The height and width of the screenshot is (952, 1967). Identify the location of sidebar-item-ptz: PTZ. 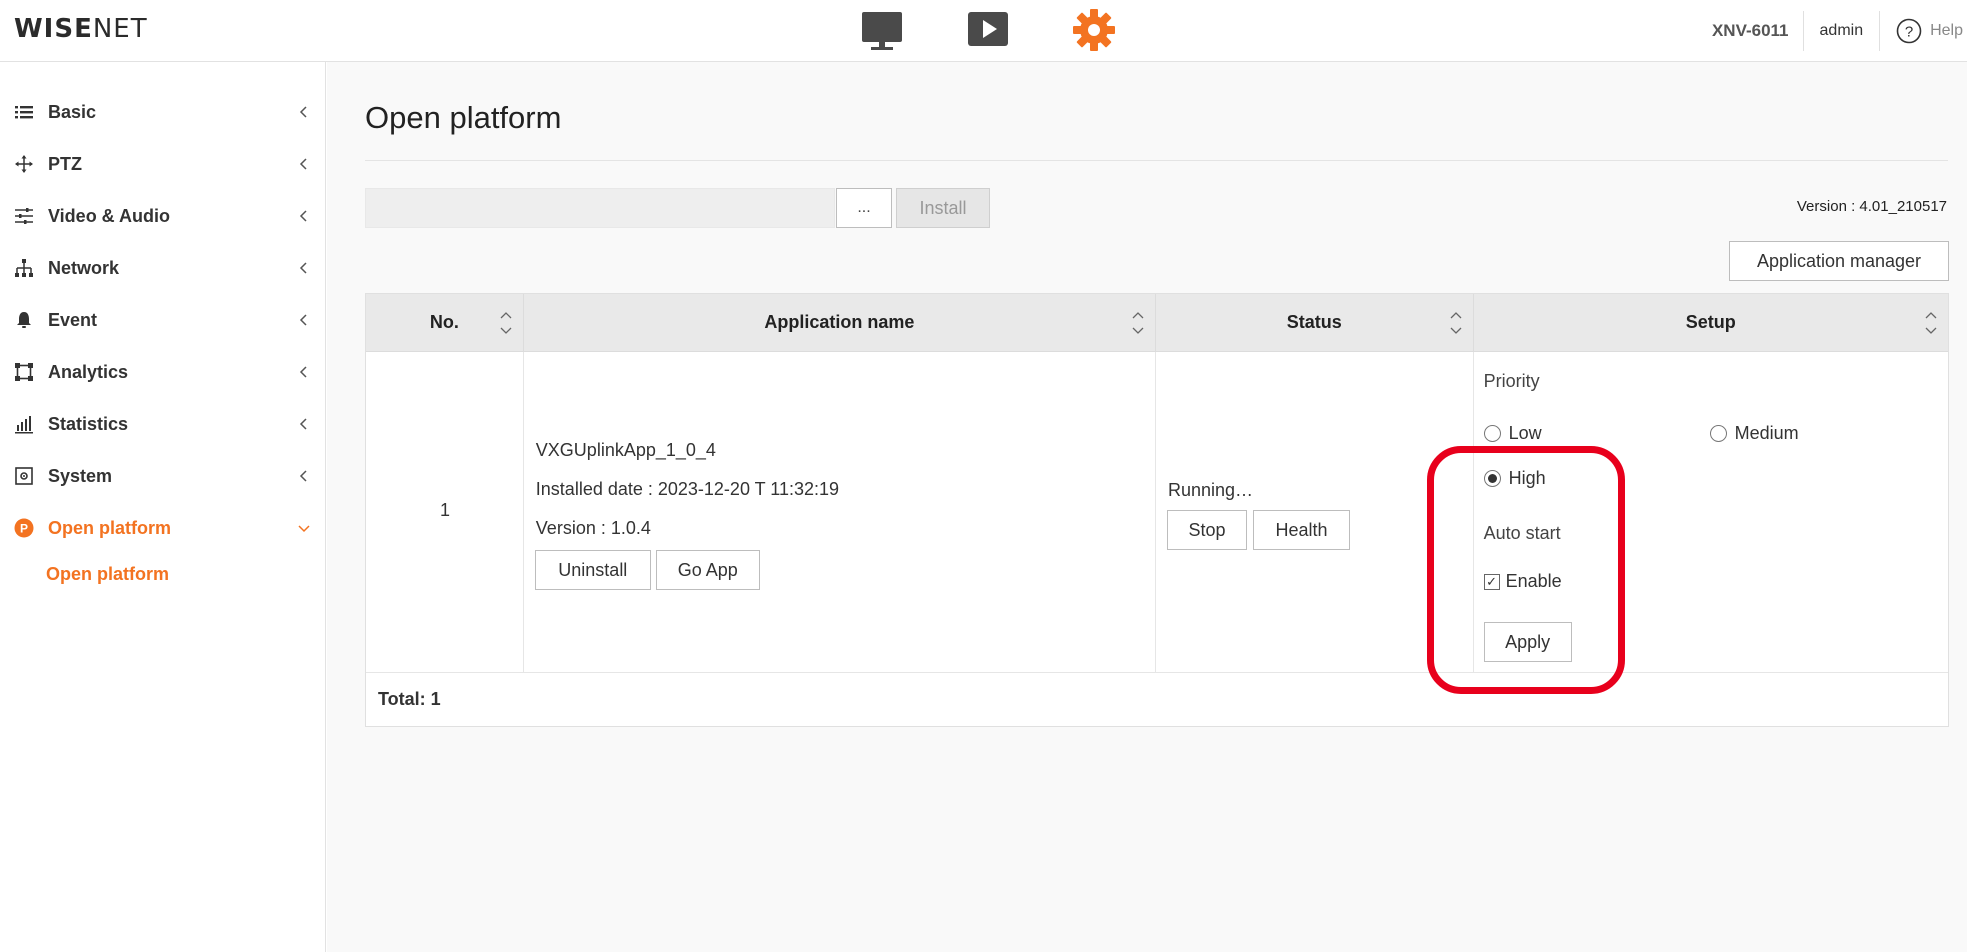
(162, 164).